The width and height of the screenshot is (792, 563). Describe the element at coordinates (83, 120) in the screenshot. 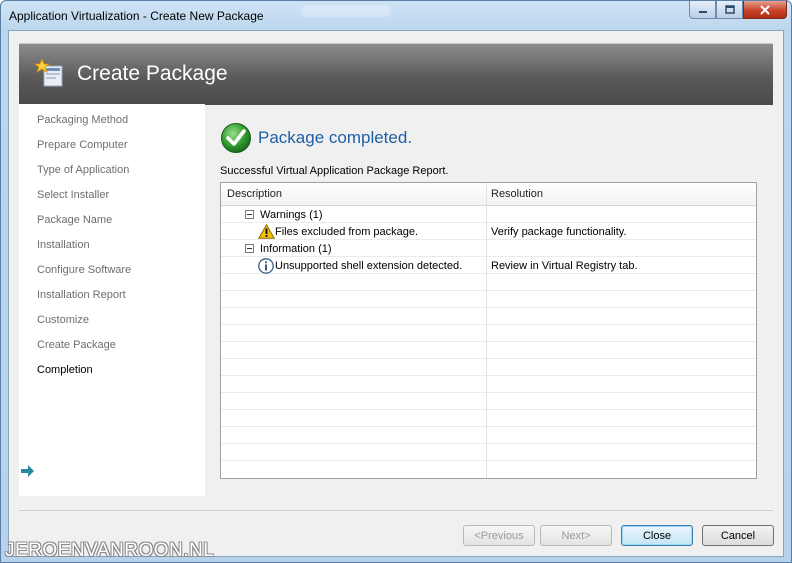

I see `step-packaging-method: Packaging Method` at that location.